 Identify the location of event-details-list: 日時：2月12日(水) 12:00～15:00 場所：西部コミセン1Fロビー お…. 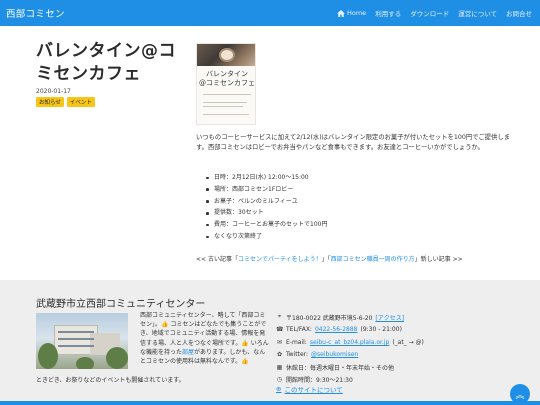
(266, 207).